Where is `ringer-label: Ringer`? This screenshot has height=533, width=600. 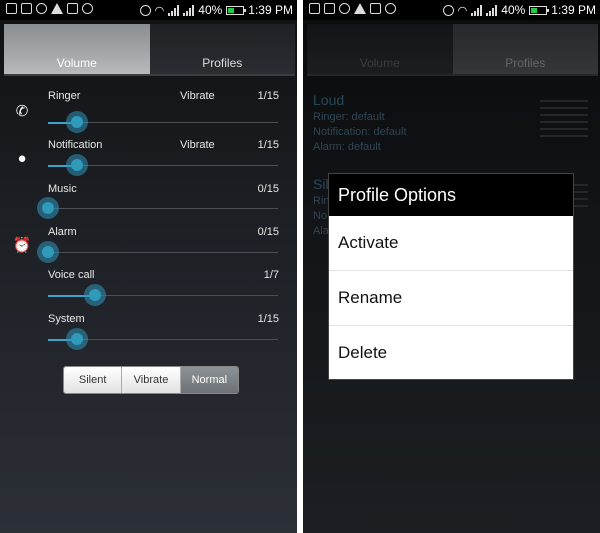 ringer-label: Ringer is located at coordinates (64, 96).